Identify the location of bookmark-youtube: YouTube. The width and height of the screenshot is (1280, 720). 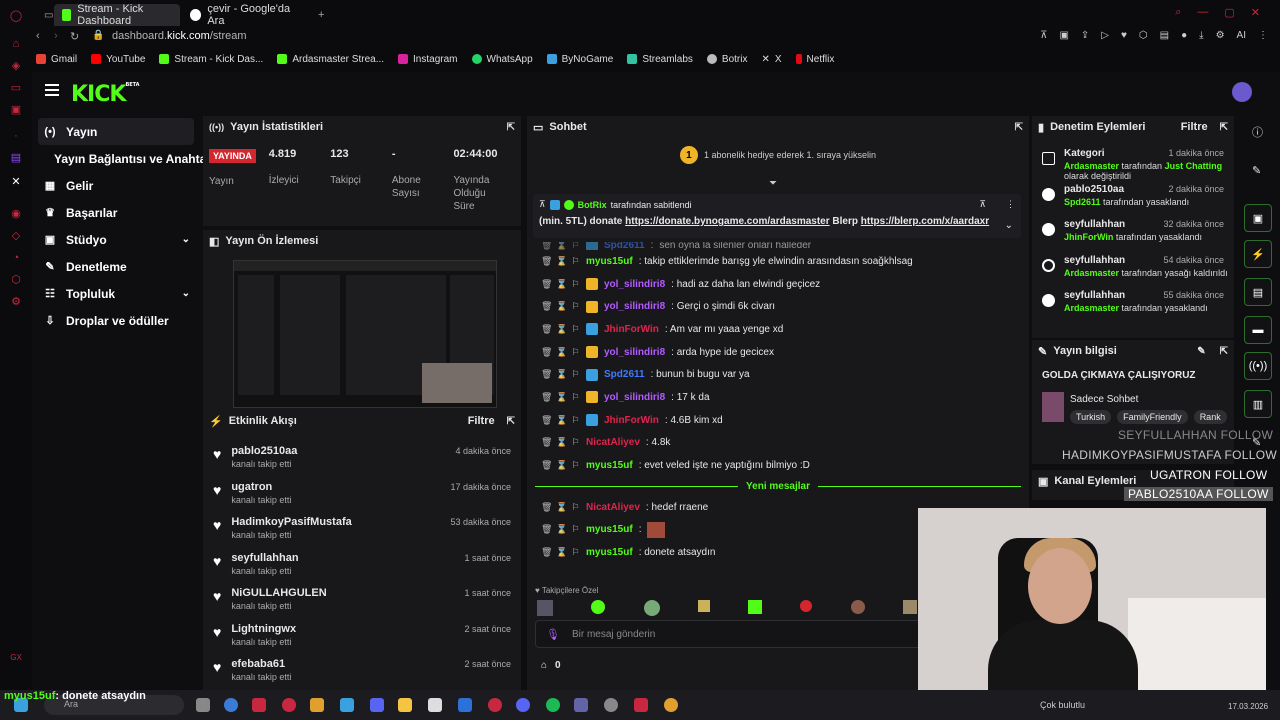
(118, 59).